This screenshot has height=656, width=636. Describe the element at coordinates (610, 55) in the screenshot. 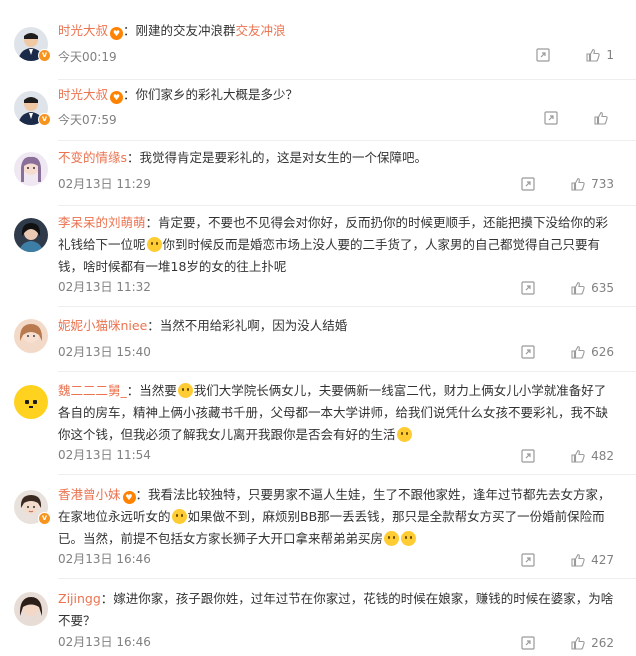

I see `like-count: 1` at that location.